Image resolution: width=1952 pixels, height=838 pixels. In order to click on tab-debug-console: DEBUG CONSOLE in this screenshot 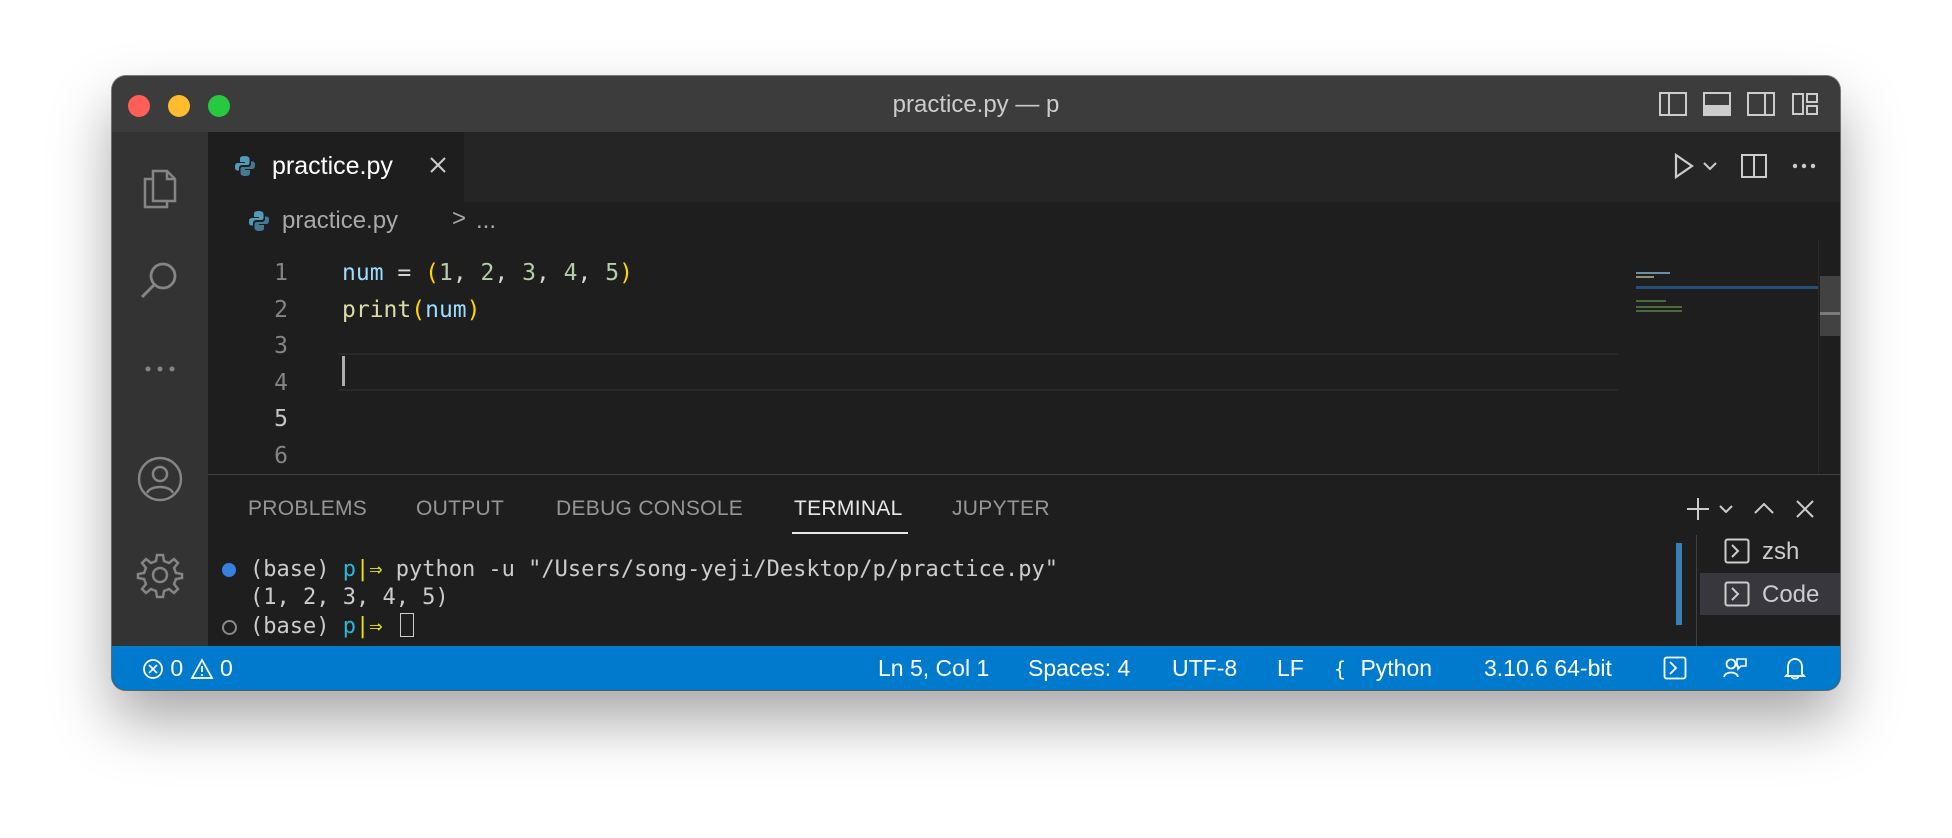, I will do `click(649, 509)`.